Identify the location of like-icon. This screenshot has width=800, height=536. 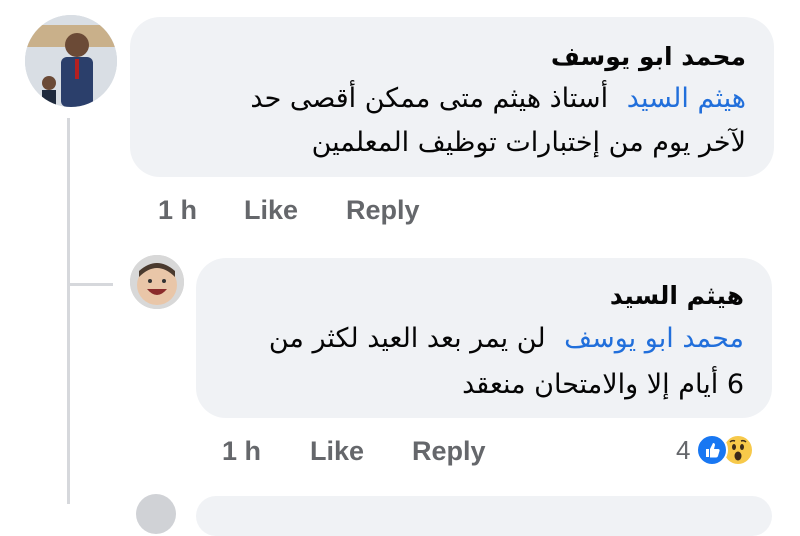
(712, 450).